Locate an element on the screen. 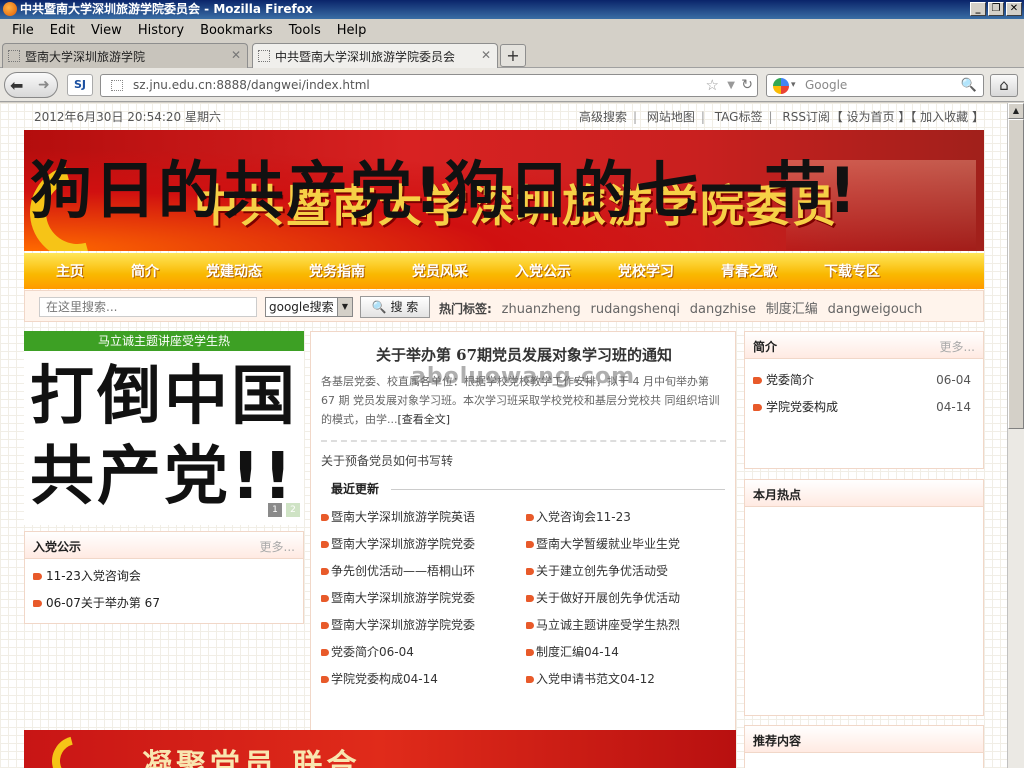 The width and height of the screenshot is (1024, 768). firefox-icon is located at coordinates (10, 9).